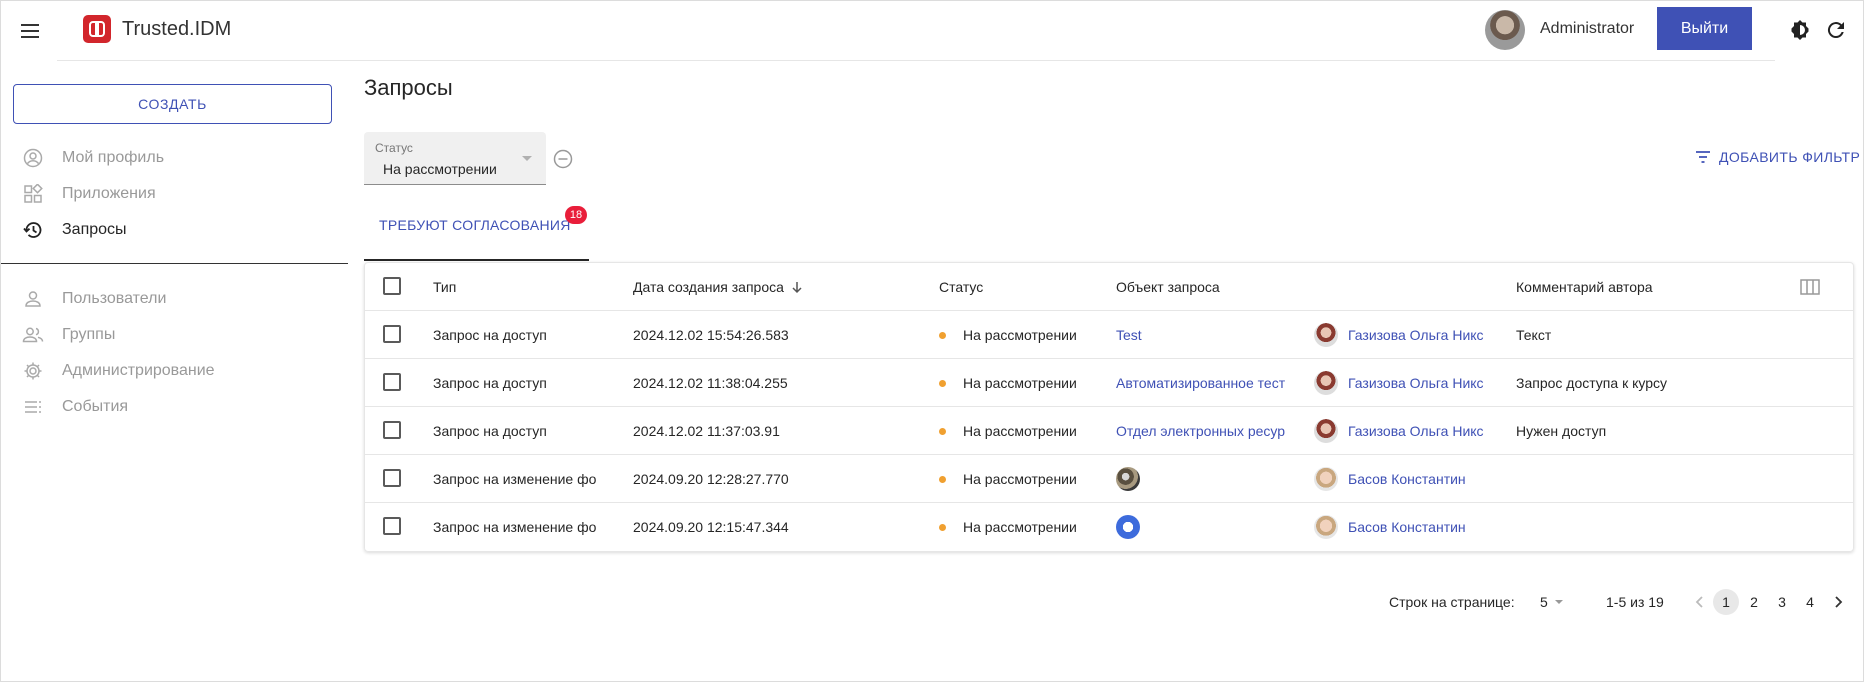 This screenshot has width=1864, height=682. I want to click on sidebar-item-profile: Мой профиль, so click(92, 158).